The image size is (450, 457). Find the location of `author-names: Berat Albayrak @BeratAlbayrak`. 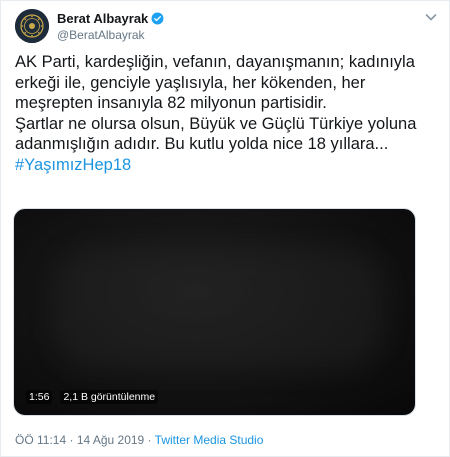

author-names: Berat Albayrak @BeratAlbayrak is located at coordinates (110, 26).